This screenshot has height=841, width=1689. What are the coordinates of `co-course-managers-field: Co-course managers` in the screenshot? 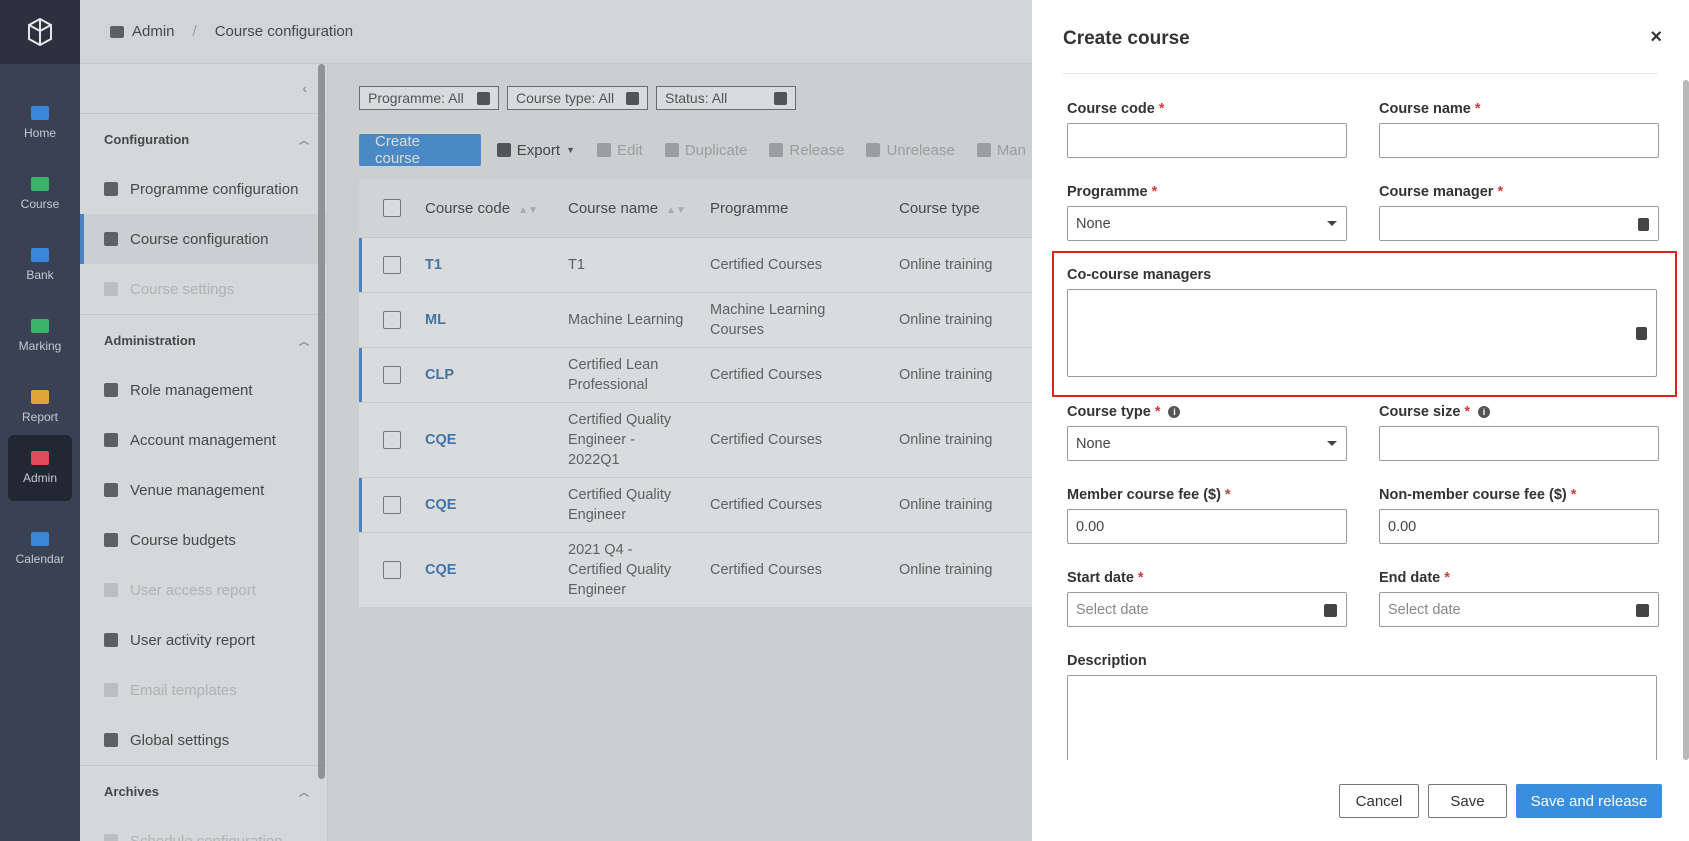 It's located at (1362, 321).